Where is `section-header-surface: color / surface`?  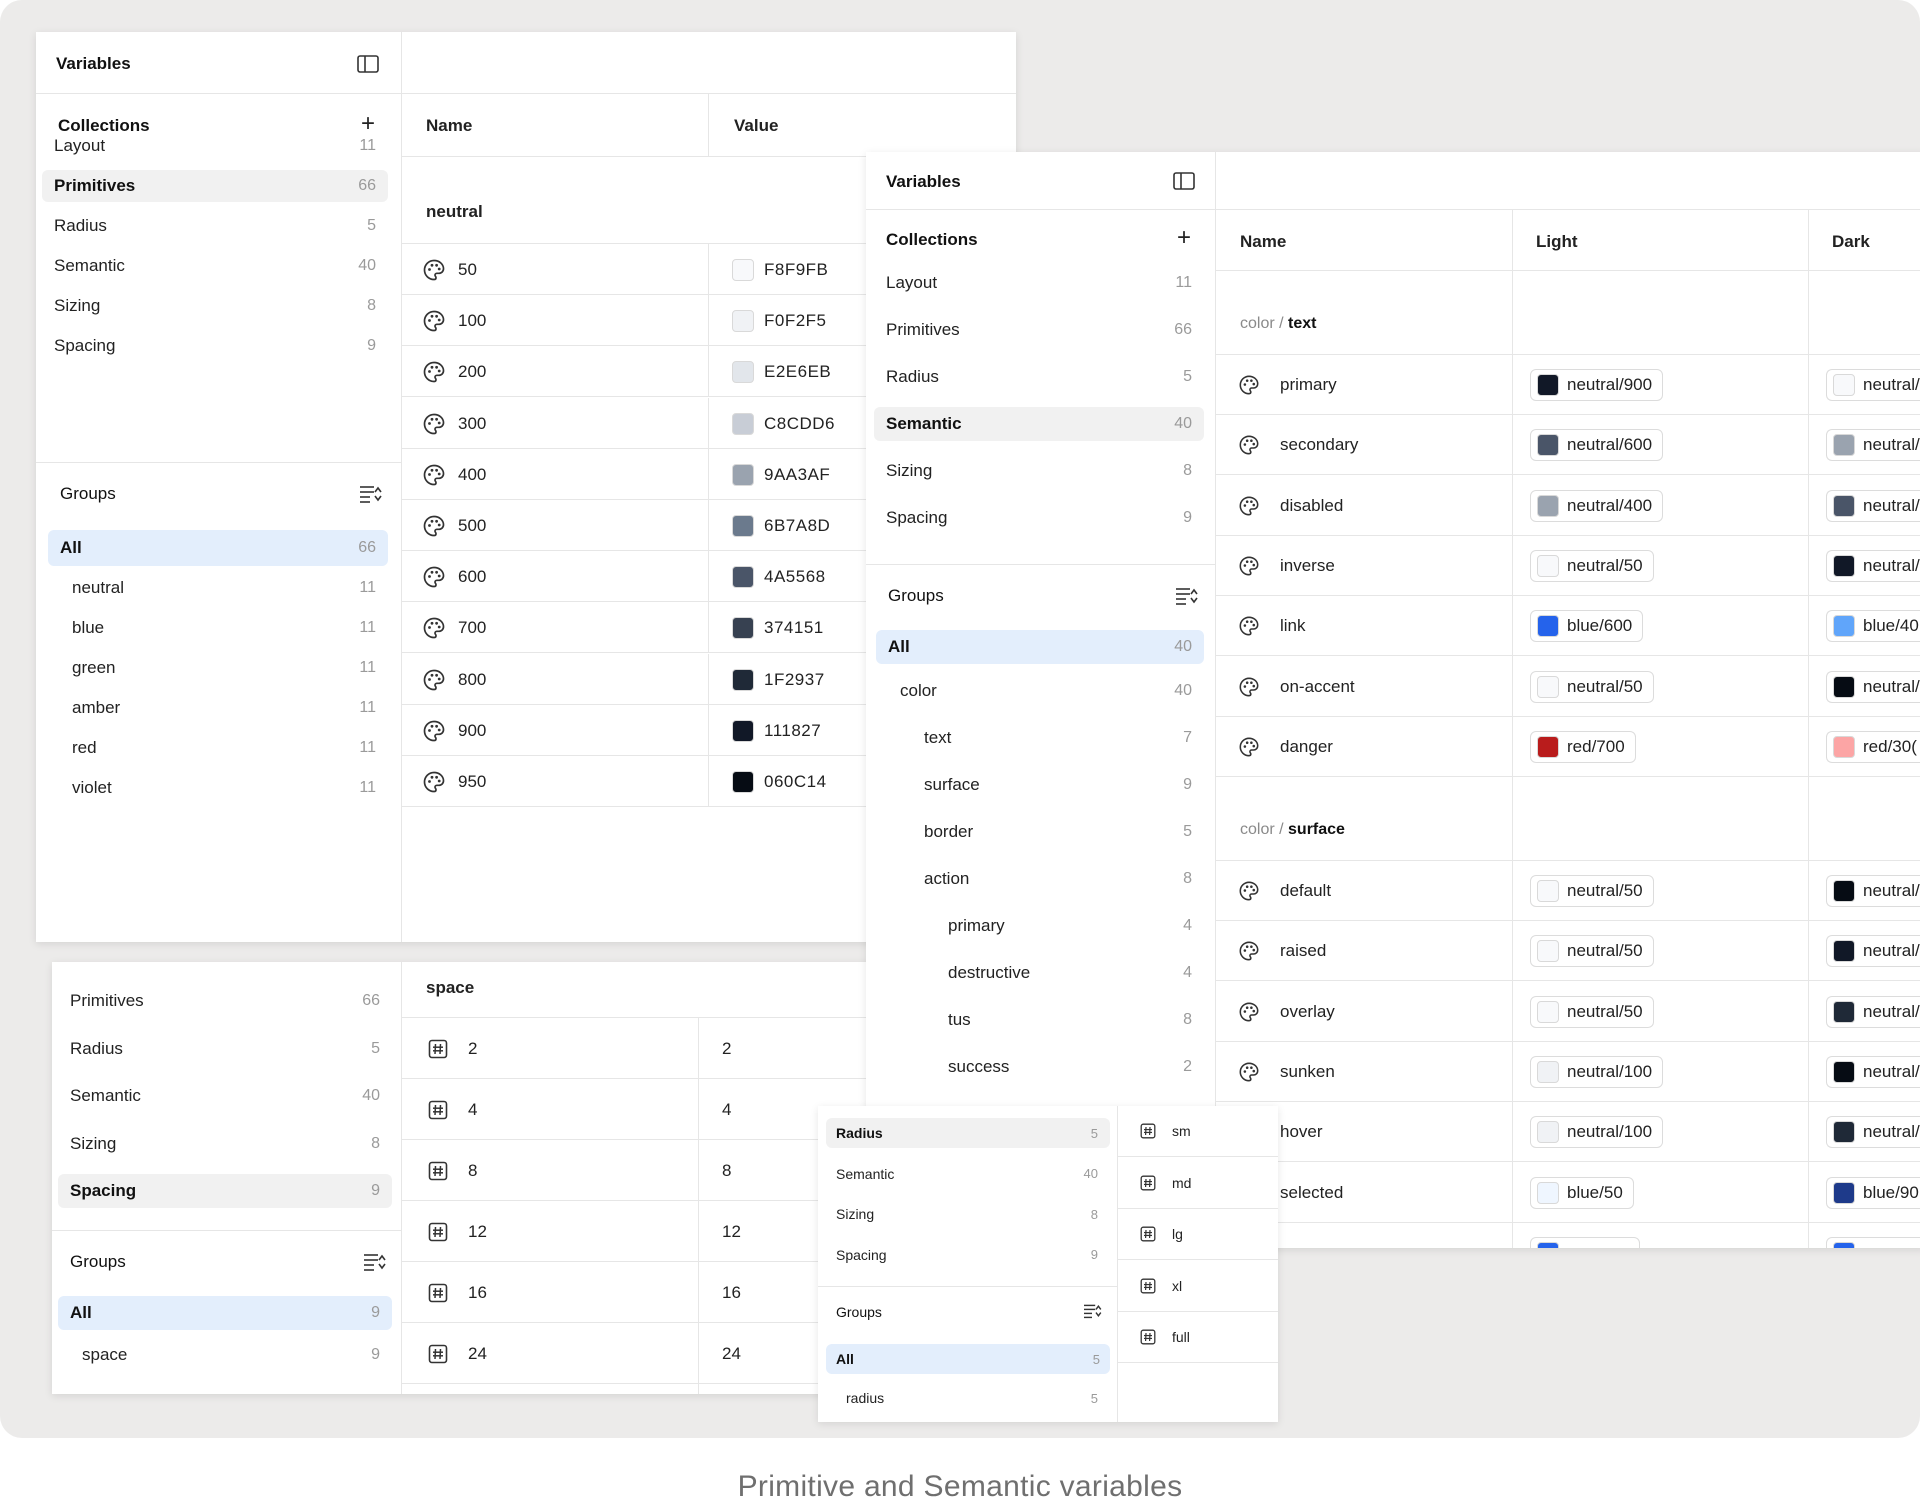
section-header-surface: color / surface is located at coordinates (1292, 830).